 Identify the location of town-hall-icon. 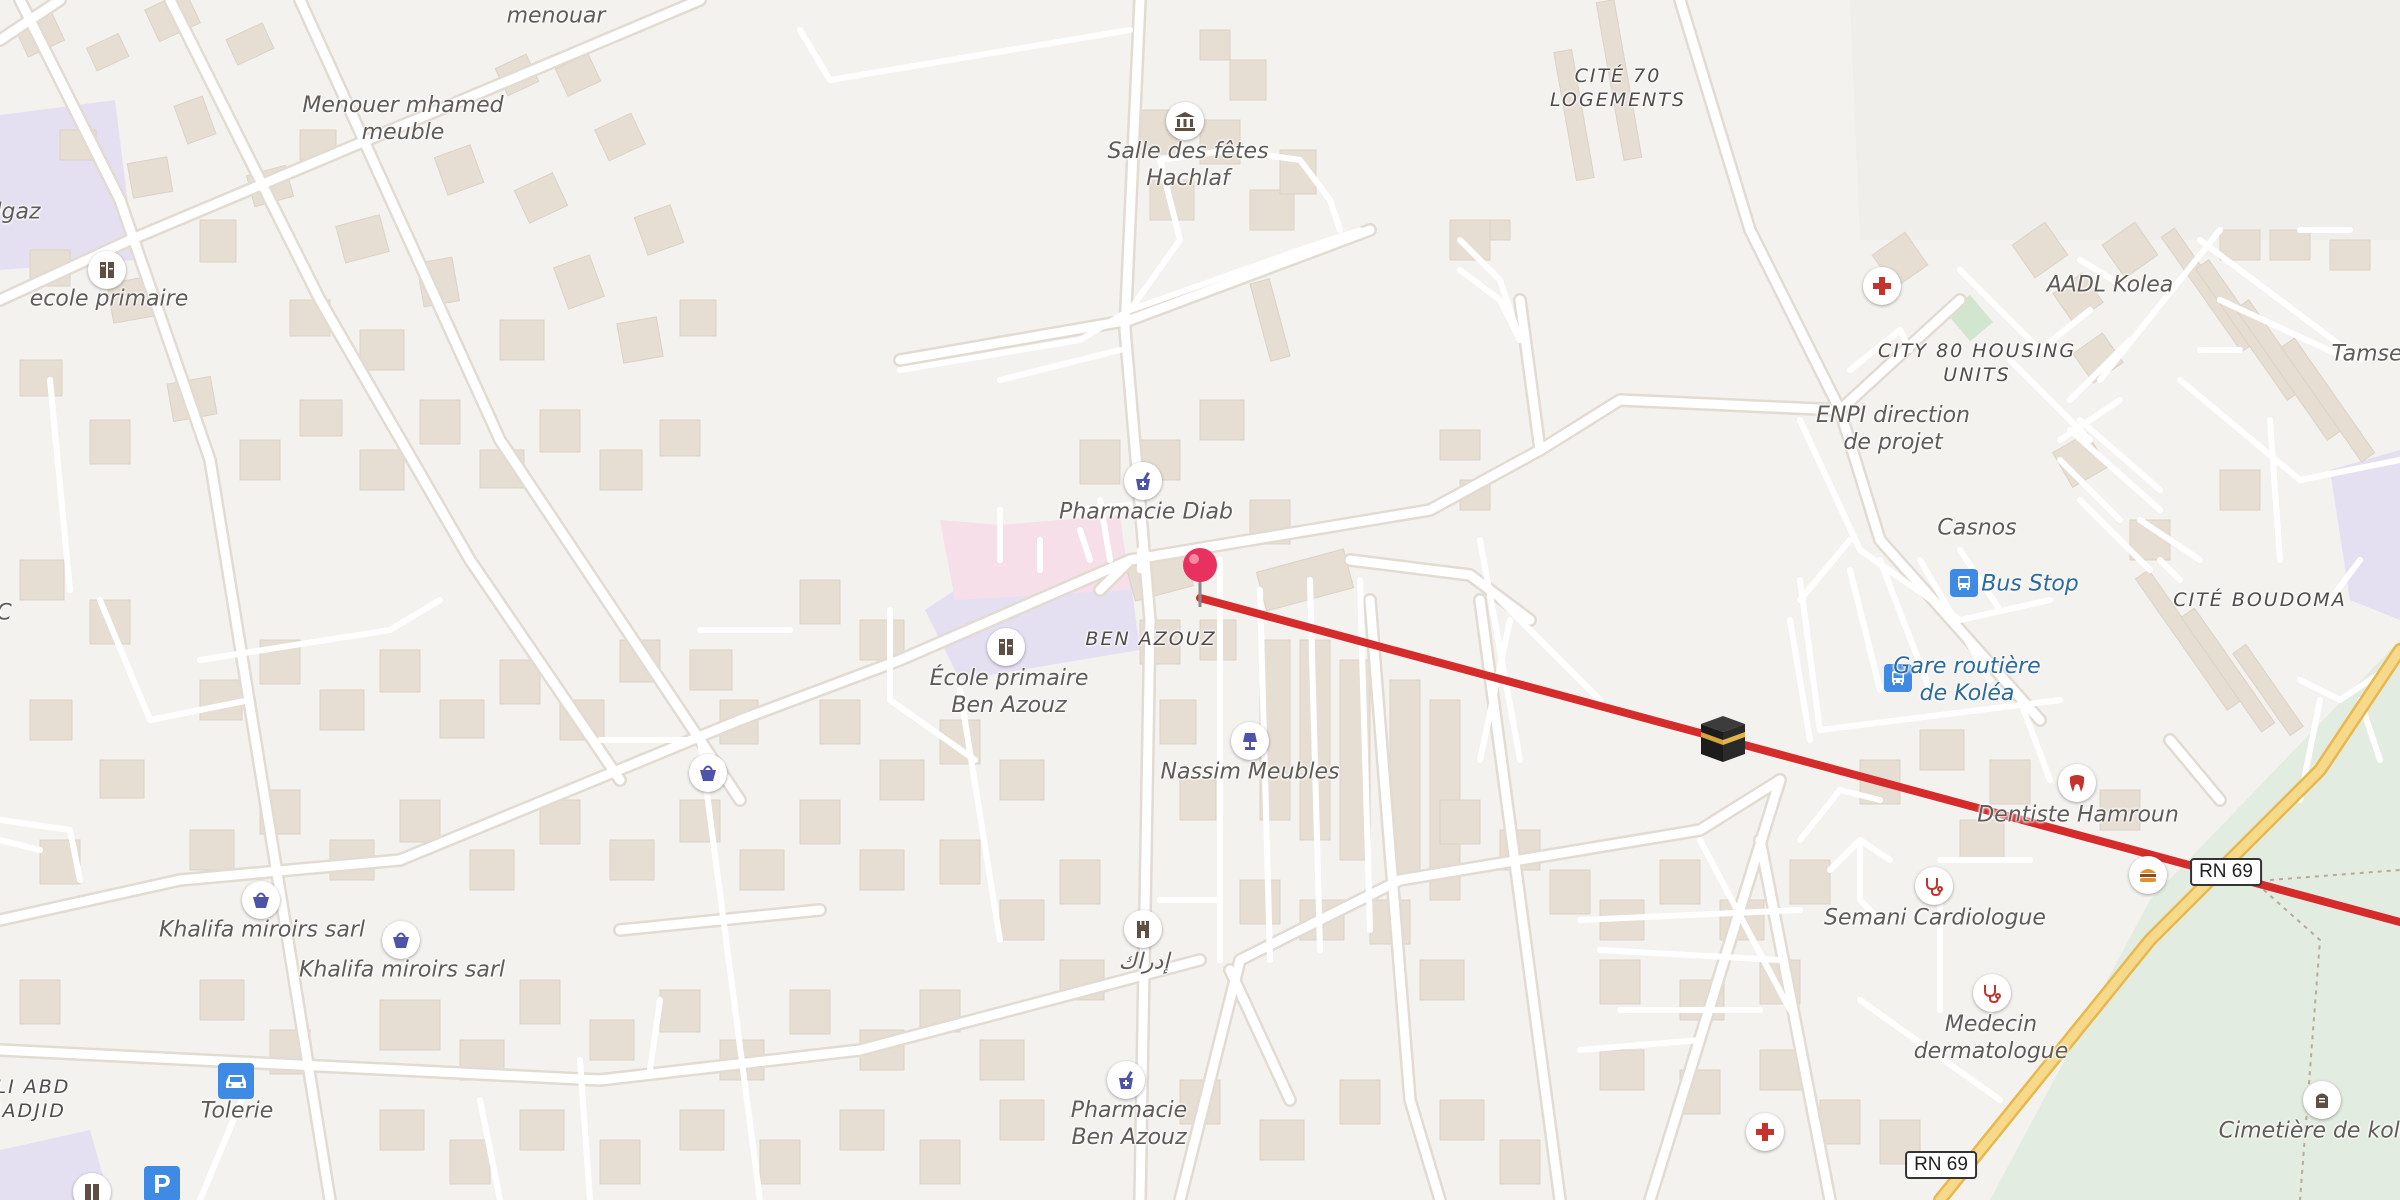
(1185, 121).